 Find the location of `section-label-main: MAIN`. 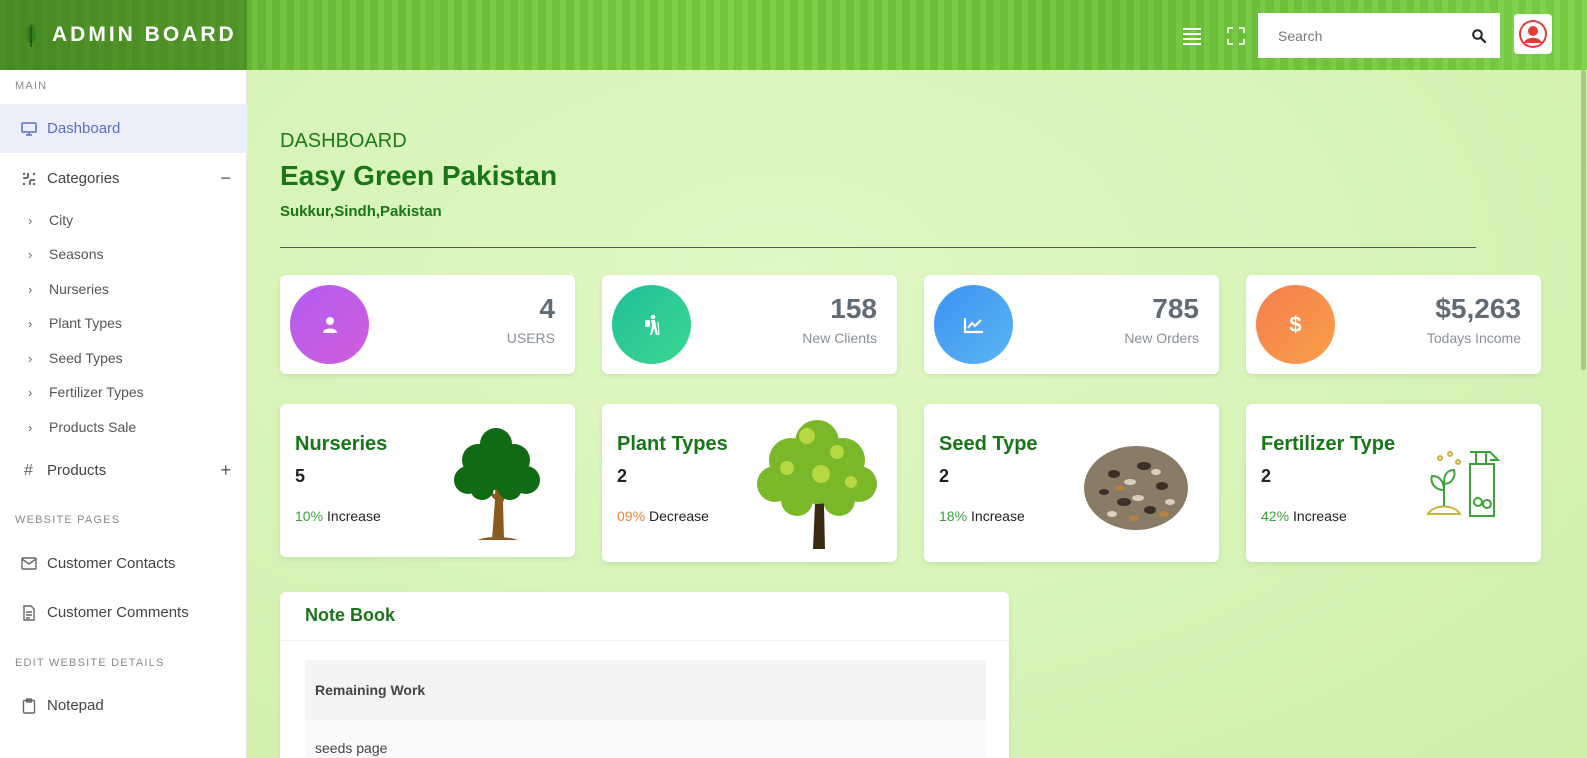

section-label-main: MAIN is located at coordinates (31, 86).